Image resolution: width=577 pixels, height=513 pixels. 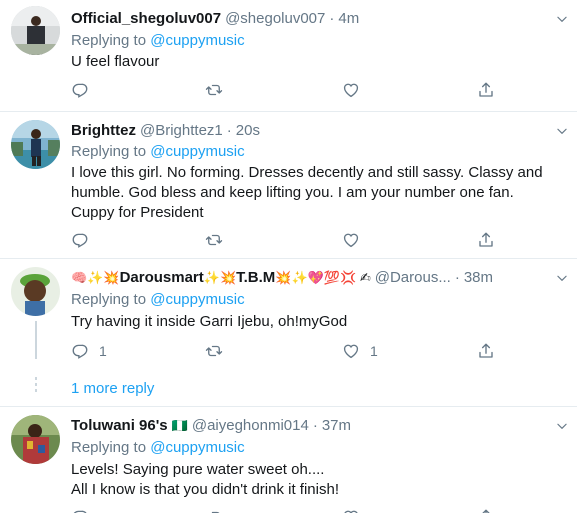 What do you see at coordinates (478, 278) in the screenshot?
I see `timestamp: 38m` at bounding box center [478, 278].